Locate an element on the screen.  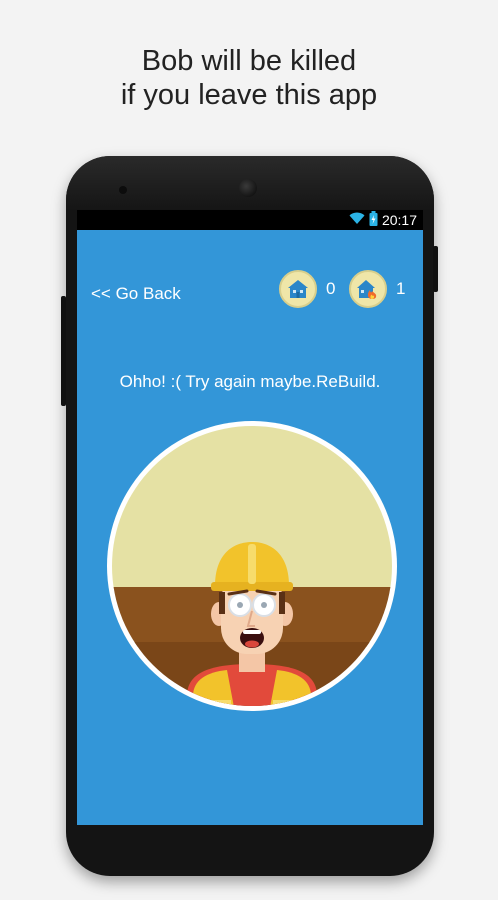
phone-sensor is located at coordinates (123, 190).